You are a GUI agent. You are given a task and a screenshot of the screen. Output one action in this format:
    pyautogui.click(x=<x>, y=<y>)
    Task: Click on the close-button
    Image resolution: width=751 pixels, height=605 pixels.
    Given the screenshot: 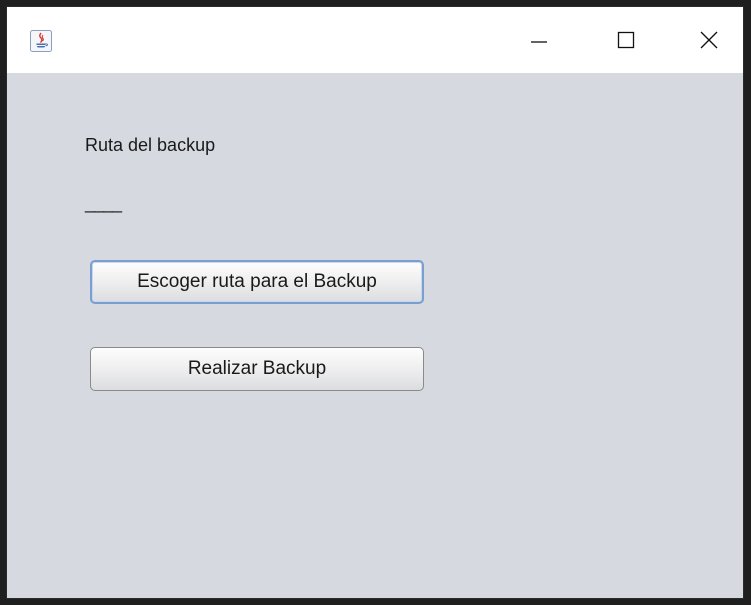 What is the action you would take?
    pyautogui.click(x=709, y=40)
    